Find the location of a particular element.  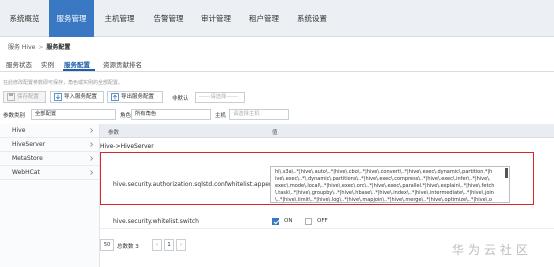

sidebar-item-webhcat: WebHCat is located at coordinates (50, 173).